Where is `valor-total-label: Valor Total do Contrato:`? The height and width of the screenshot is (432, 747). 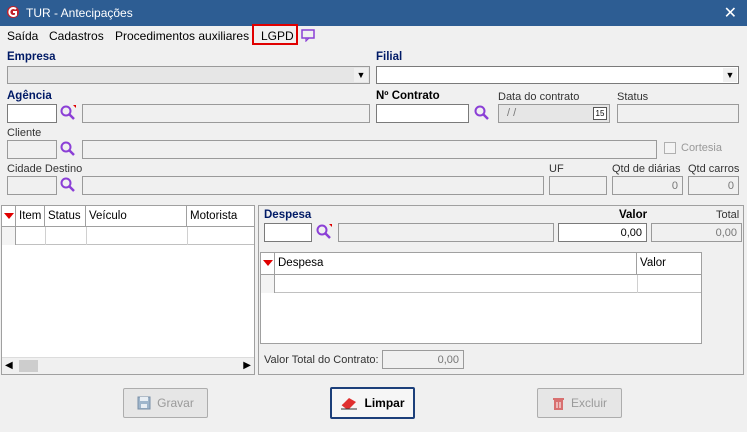
valor-total-label: Valor Total do Contrato: is located at coordinates (321, 360).